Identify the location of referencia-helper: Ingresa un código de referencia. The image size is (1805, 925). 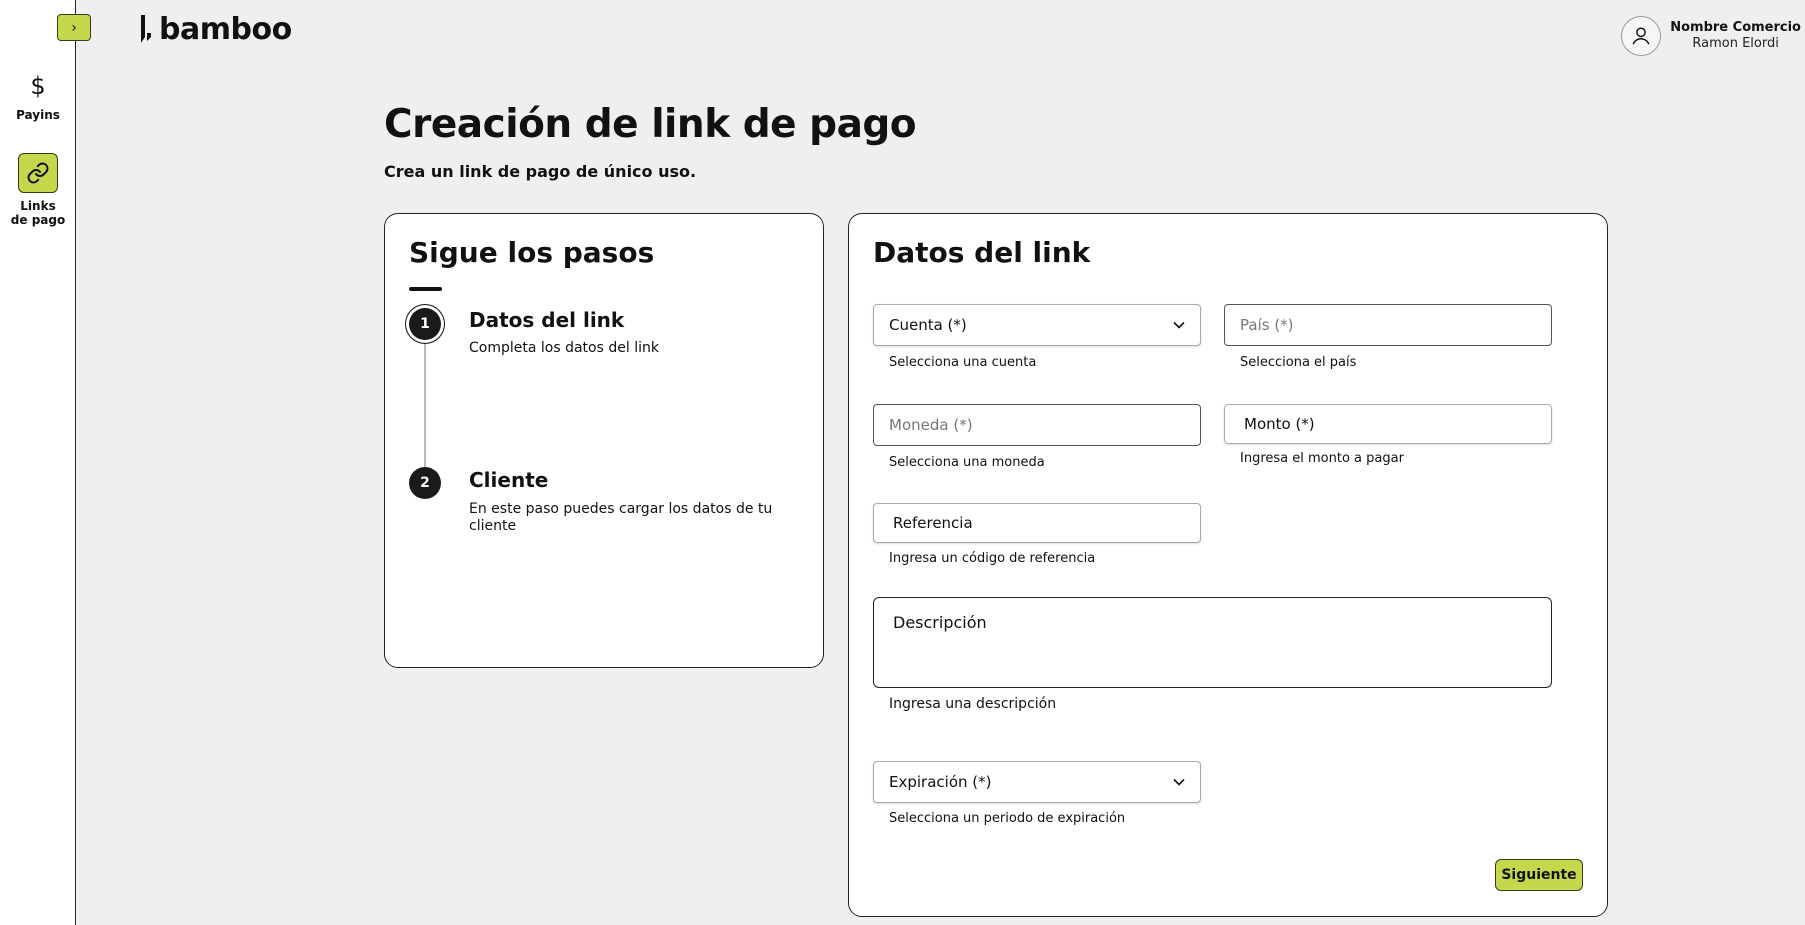
(992, 558).